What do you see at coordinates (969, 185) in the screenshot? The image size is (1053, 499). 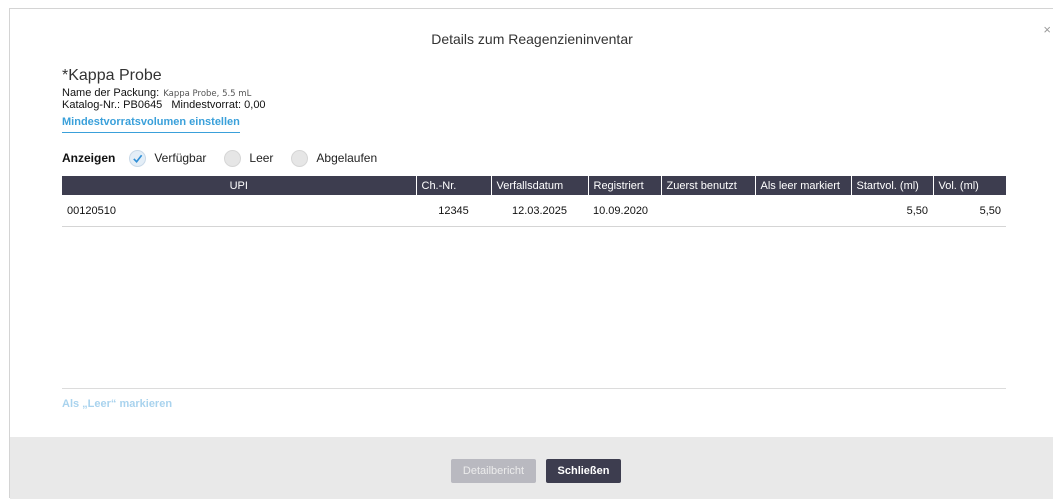 I see `column-header-vol: Vol. (ml)` at bounding box center [969, 185].